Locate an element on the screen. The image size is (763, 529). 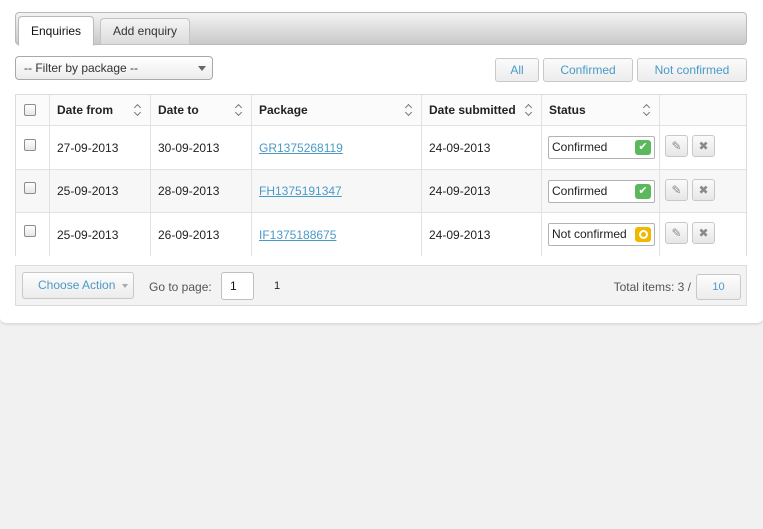
status-cell: Not confirmed is located at coordinates (601, 234).